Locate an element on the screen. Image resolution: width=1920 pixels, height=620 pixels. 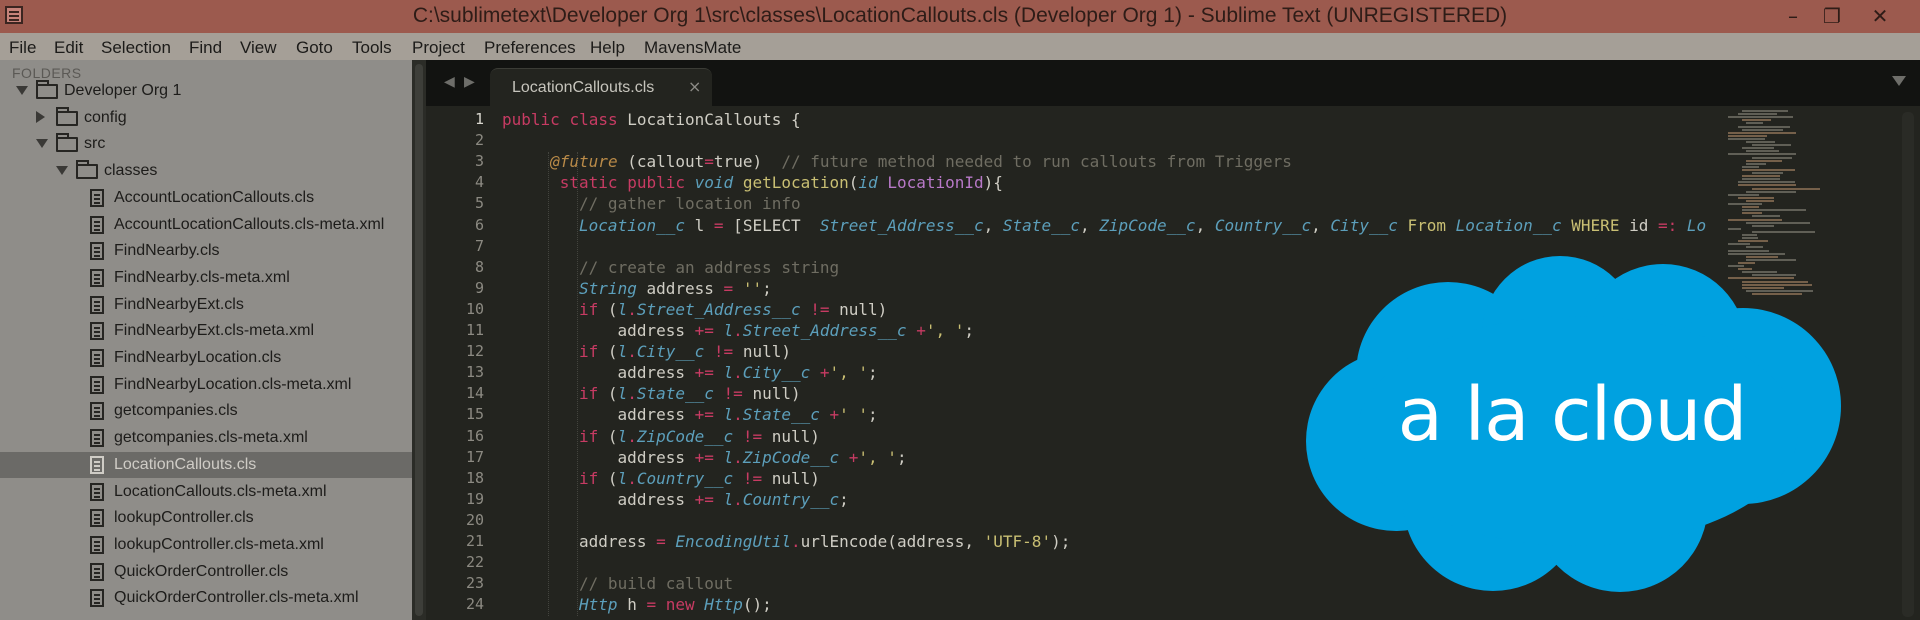
code-line: address += l.City__c +', '; is located at coordinates (748, 373).